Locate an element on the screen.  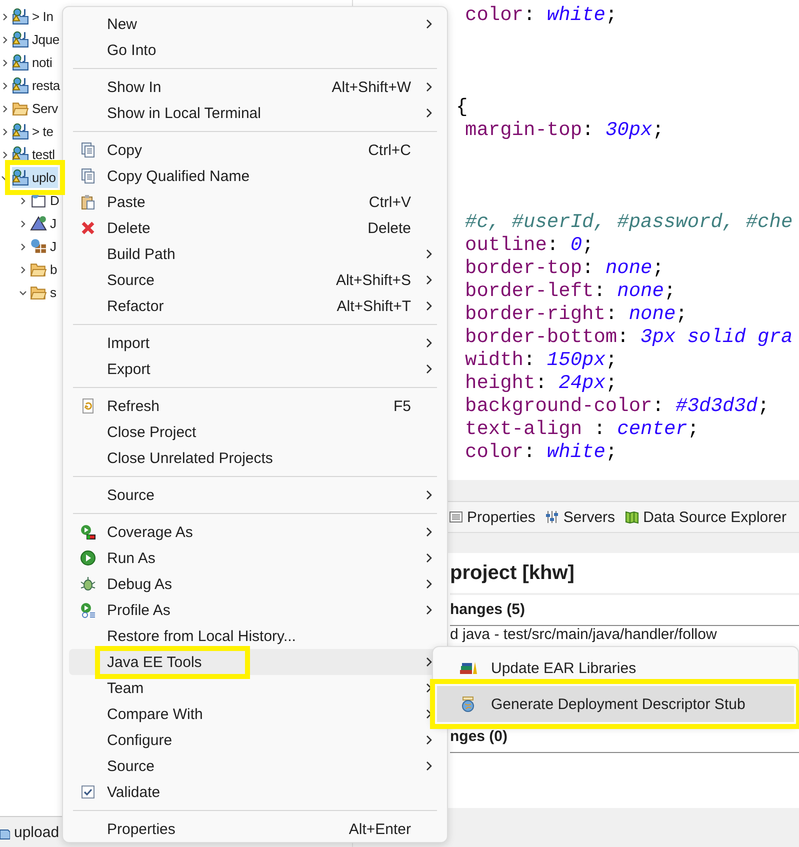
code-line: border-right: none; is located at coordinates (576, 314).